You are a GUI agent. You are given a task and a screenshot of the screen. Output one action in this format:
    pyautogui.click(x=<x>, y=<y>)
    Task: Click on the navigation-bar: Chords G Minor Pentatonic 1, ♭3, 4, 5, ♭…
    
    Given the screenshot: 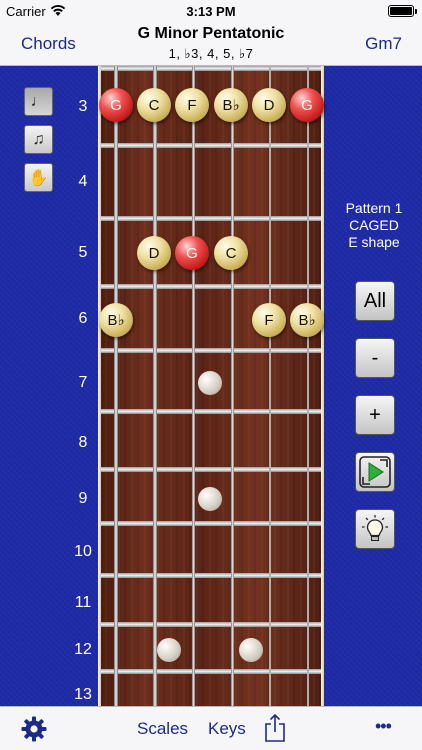 What is the action you would take?
    pyautogui.click(x=211, y=44)
    